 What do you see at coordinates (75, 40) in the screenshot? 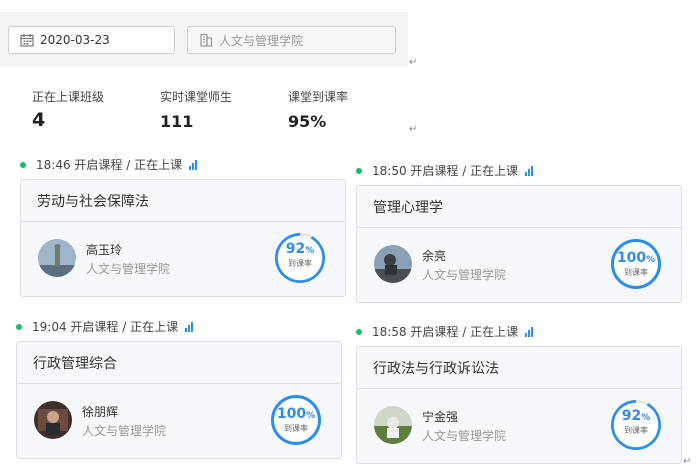
I see `date-value: 2020-03-23` at bounding box center [75, 40].